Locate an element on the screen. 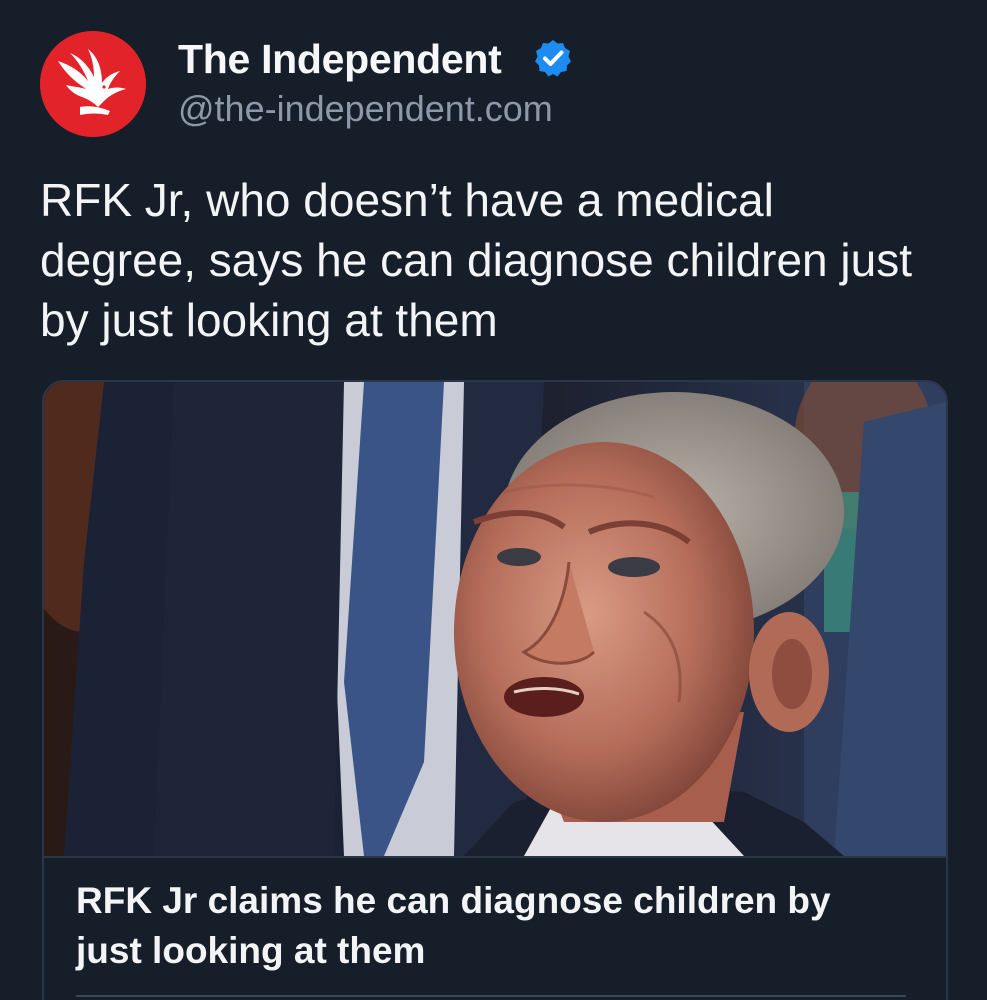  card-separator is located at coordinates (491, 996).